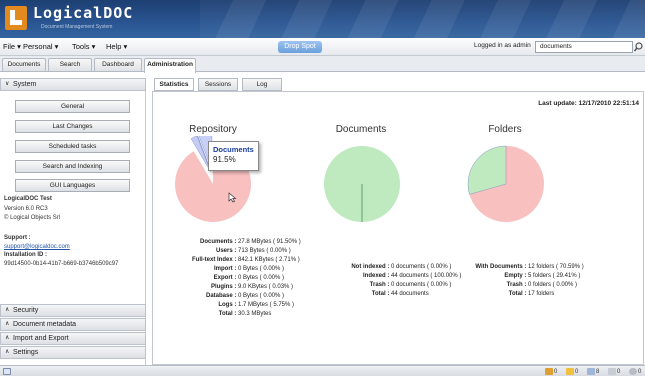  I want to click on stat-label: Indexed :, so click(376, 276).